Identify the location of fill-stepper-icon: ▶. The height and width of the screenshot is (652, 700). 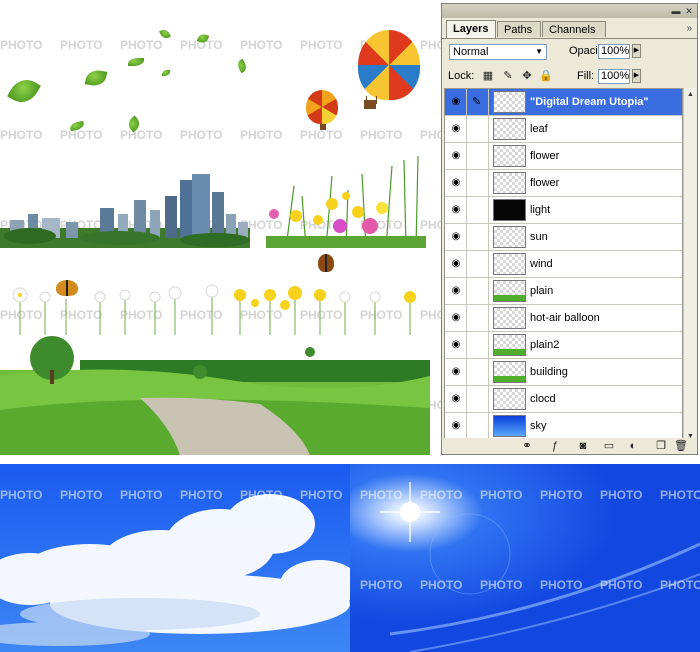
(636, 76).